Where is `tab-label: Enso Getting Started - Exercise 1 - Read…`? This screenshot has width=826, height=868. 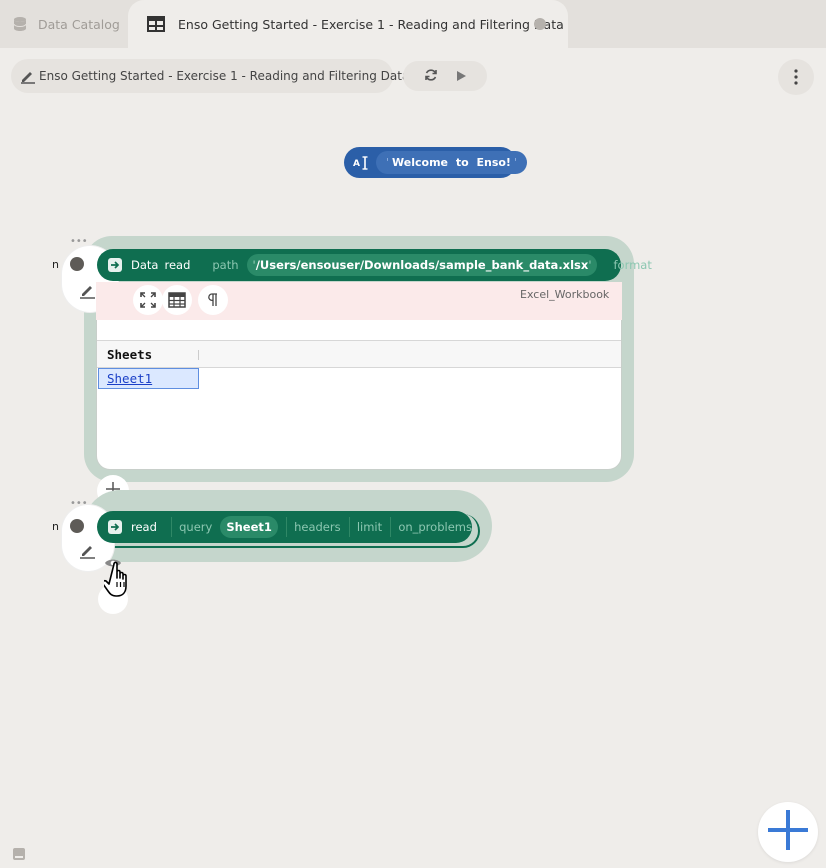
tab-label: Enso Getting Started - Exercise 1 - Read… is located at coordinates (371, 24).